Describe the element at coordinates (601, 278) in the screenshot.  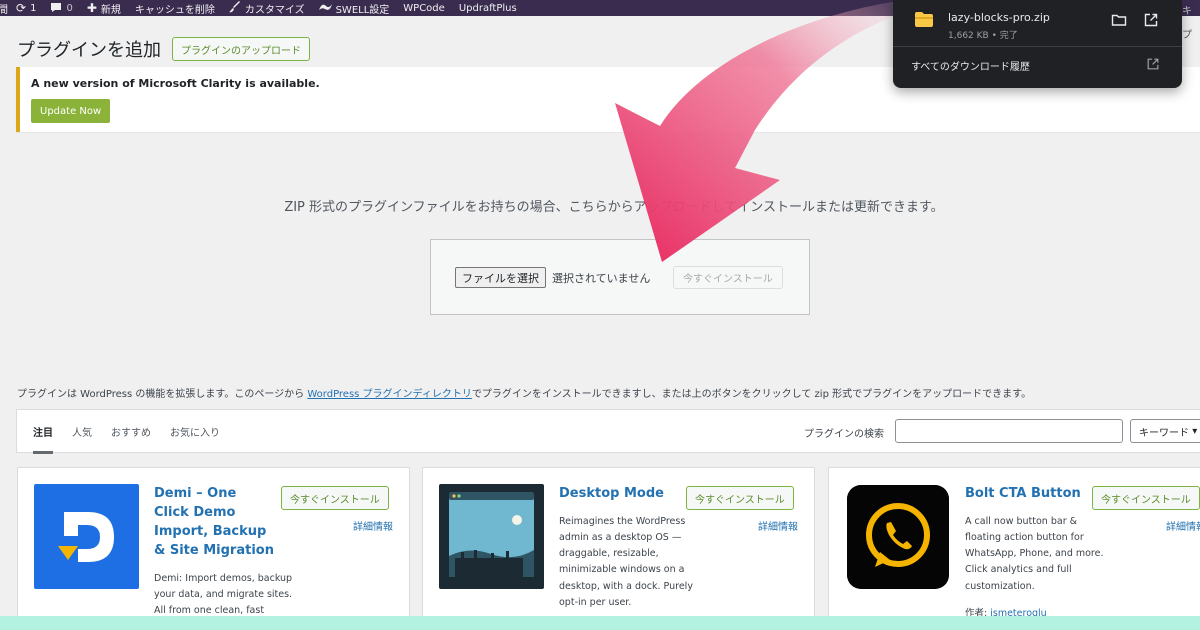
I see `file-status: 選択されていません` at that location.